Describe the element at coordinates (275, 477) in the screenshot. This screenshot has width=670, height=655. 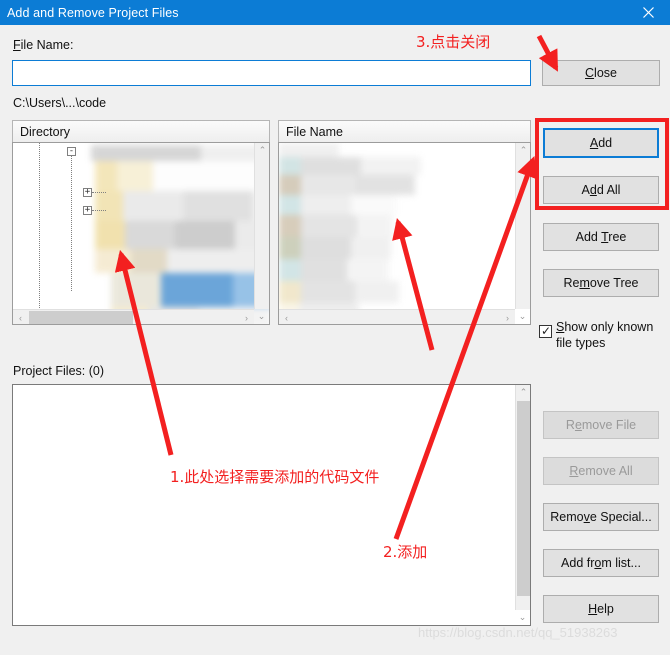
I see `annotation-1-text: 1.此处选择需要添加的代码文件` at that location.